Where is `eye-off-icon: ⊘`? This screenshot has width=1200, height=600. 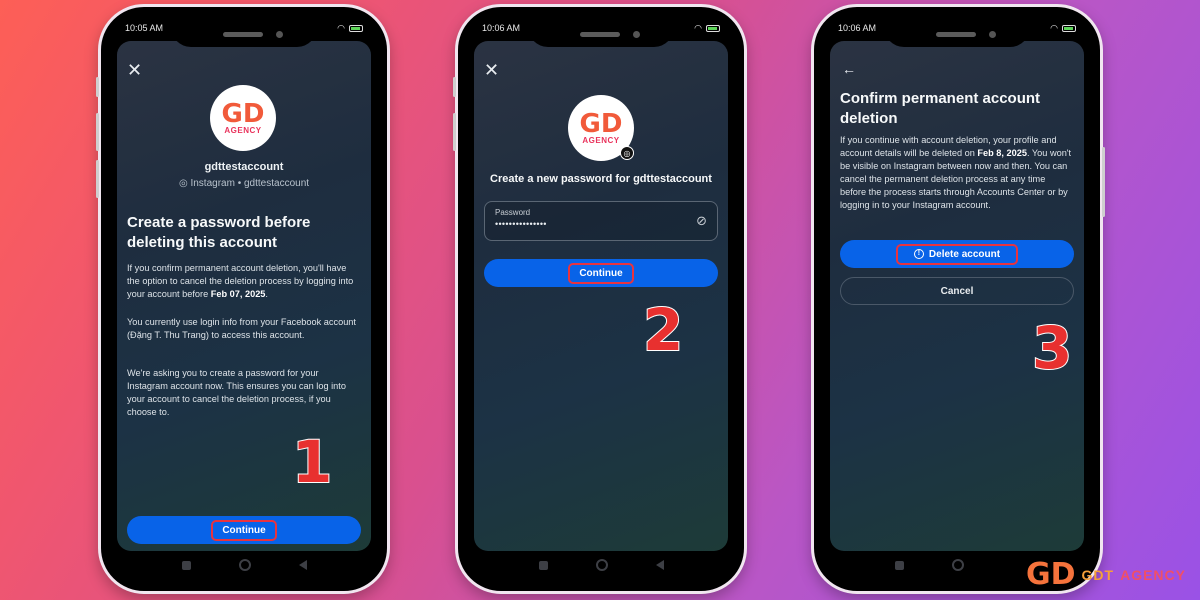
eye-off-icon: ⊘ is located at coordinates (701, 221).